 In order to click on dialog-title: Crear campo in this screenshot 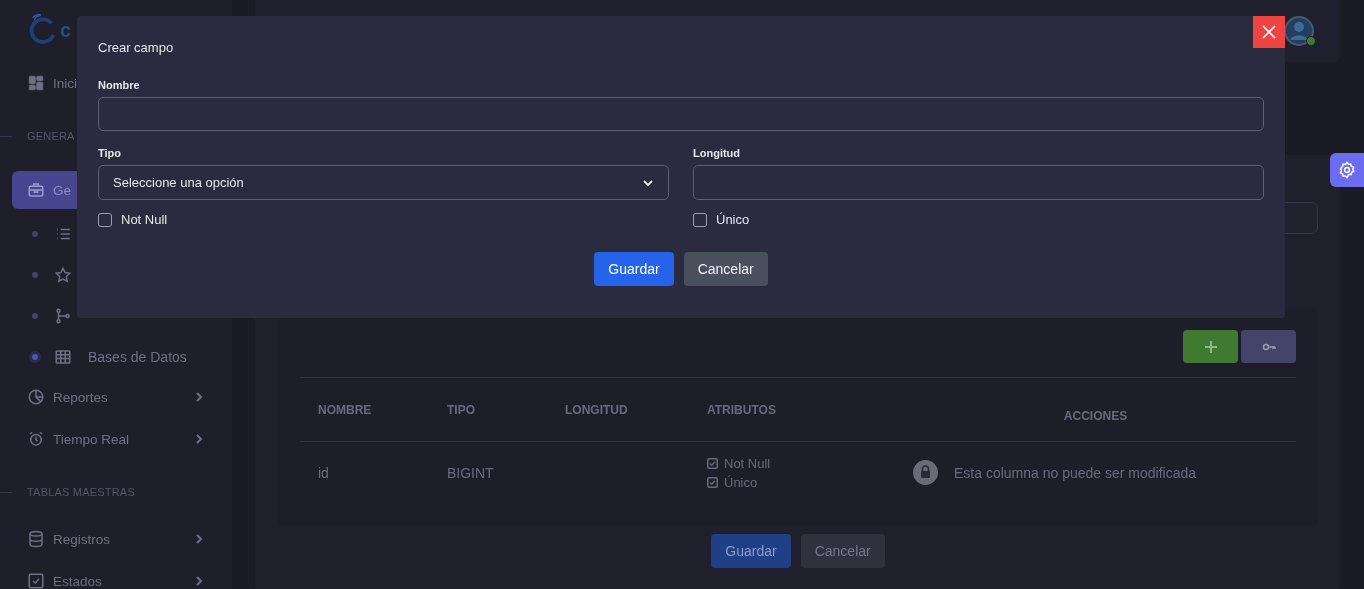, I will do `click(136, 47)`.